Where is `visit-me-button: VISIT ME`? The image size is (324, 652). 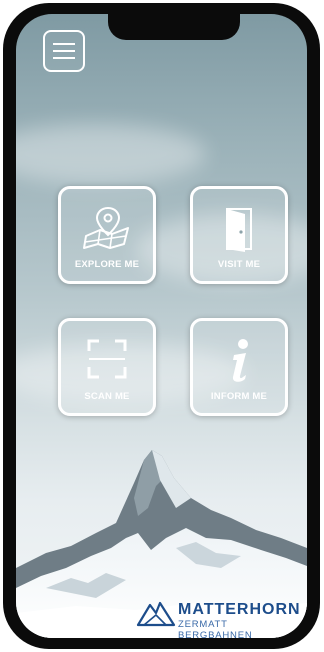
visit-me-button: VISIT ME is located at coordinates (239, 235).